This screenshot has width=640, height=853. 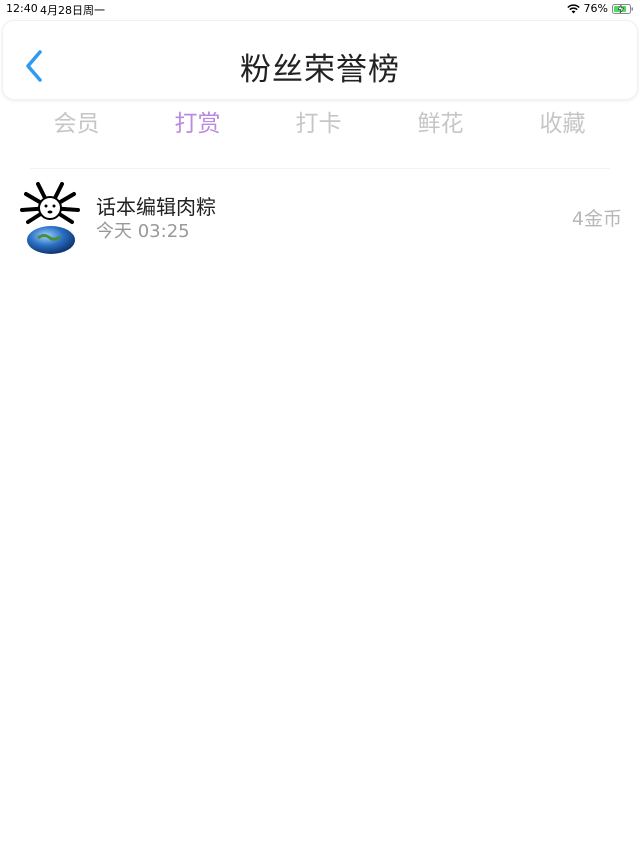 I want to click on tab-checkin: 打卡, so click(x=318, y=121).